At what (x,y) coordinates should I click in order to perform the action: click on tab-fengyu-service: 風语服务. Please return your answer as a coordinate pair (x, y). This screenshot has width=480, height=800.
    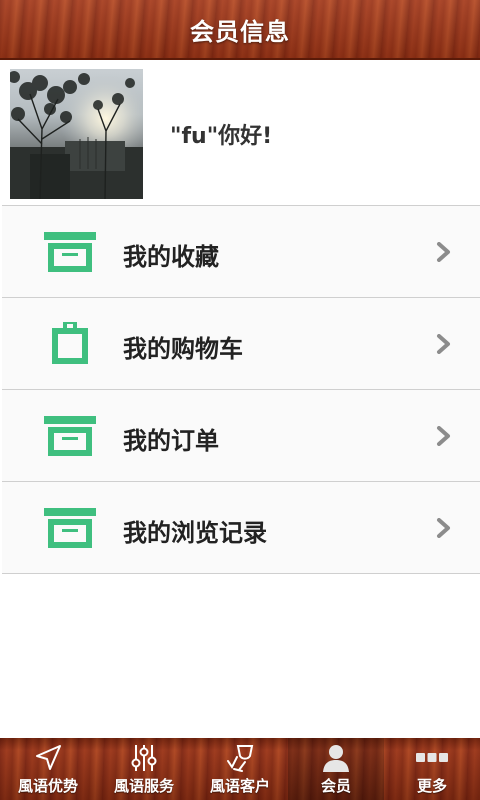
    Looking at the image, I should click on (144, 769).